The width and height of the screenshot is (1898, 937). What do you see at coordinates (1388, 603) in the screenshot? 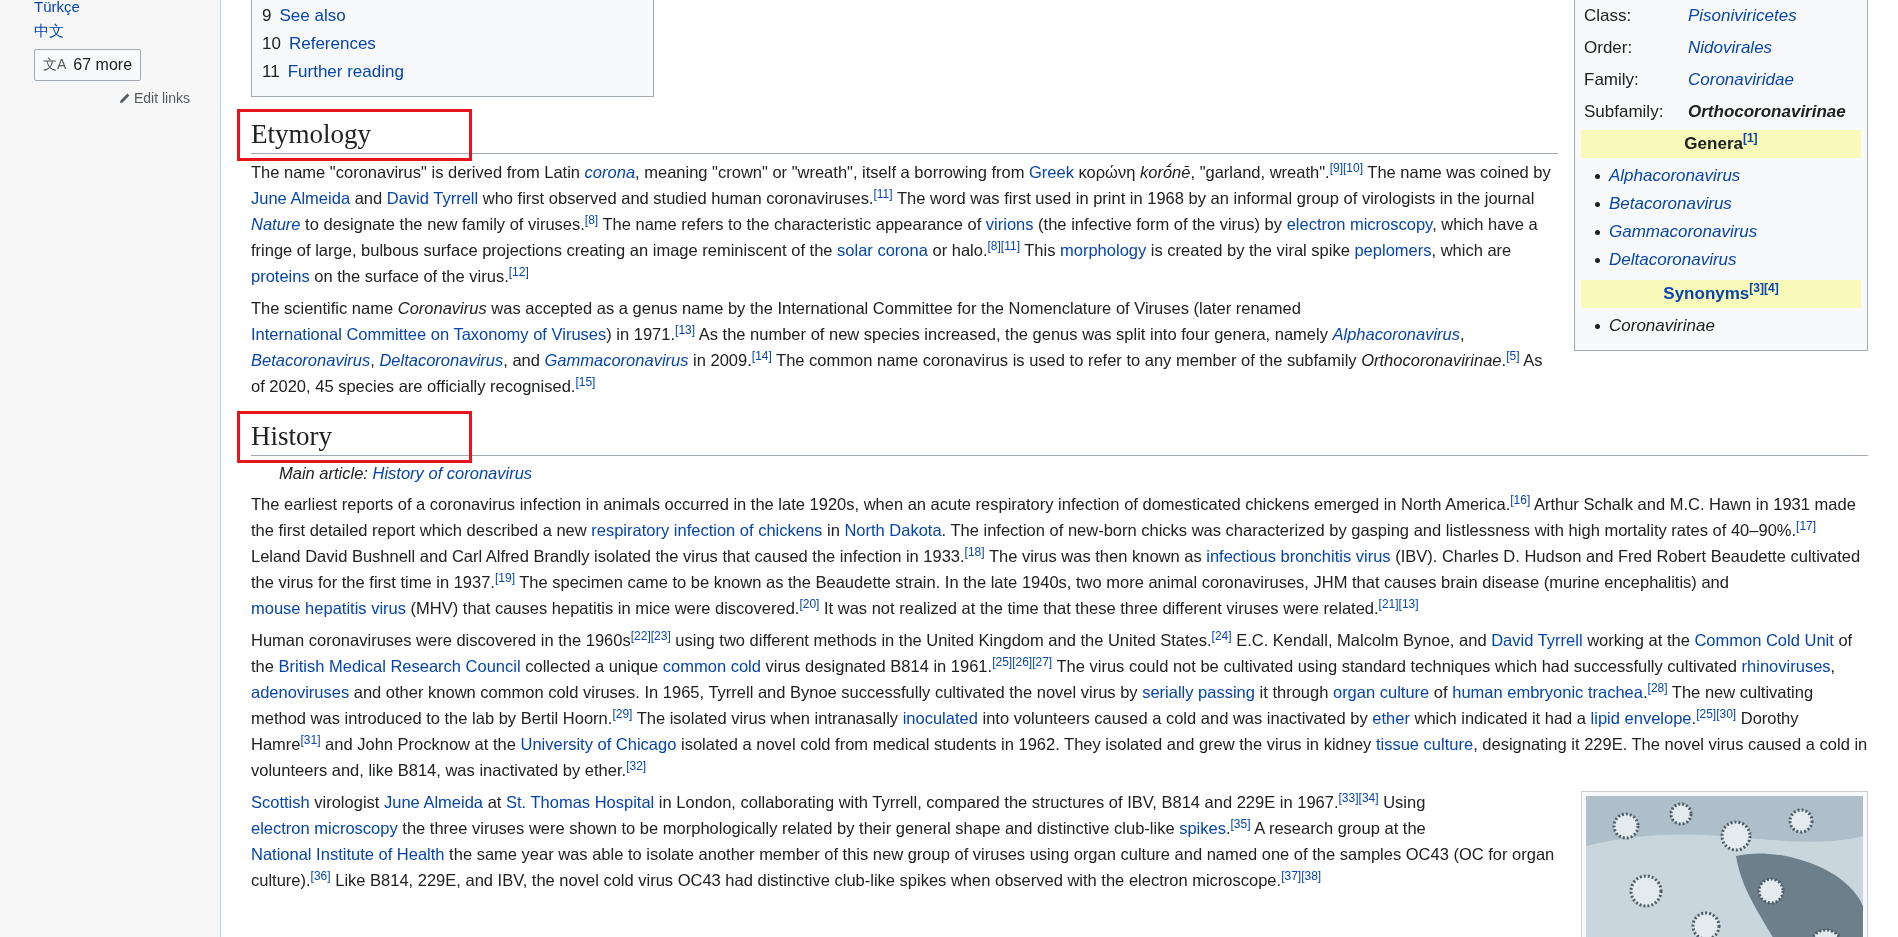
I see `citation-link: [21]` at bounding box center [1388, 603].